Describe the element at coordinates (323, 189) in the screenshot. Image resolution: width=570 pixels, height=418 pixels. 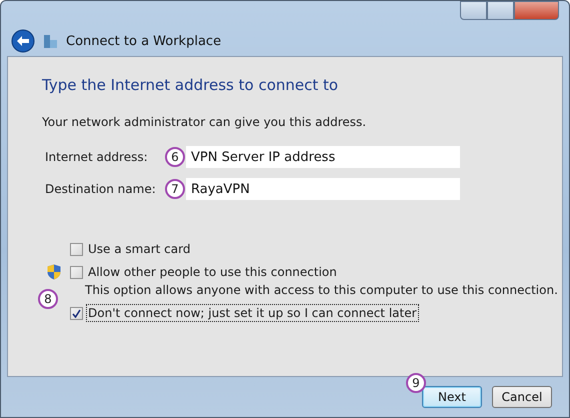
I see `text-field: RayaVPN` at that location.